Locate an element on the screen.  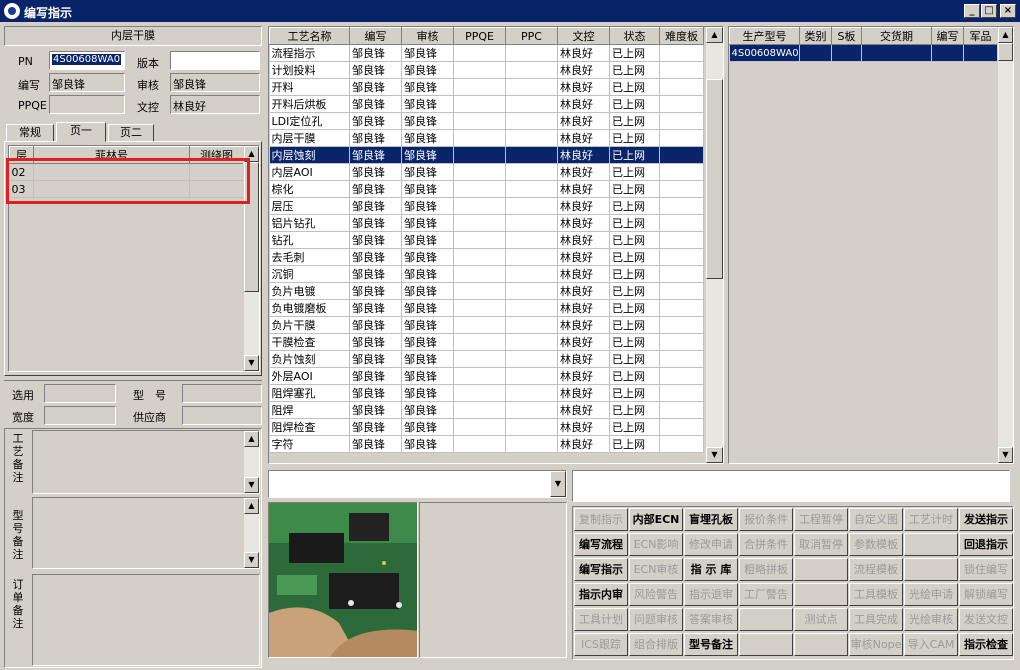
tab-page-one: 页一 is located at coordinates (81, 132).